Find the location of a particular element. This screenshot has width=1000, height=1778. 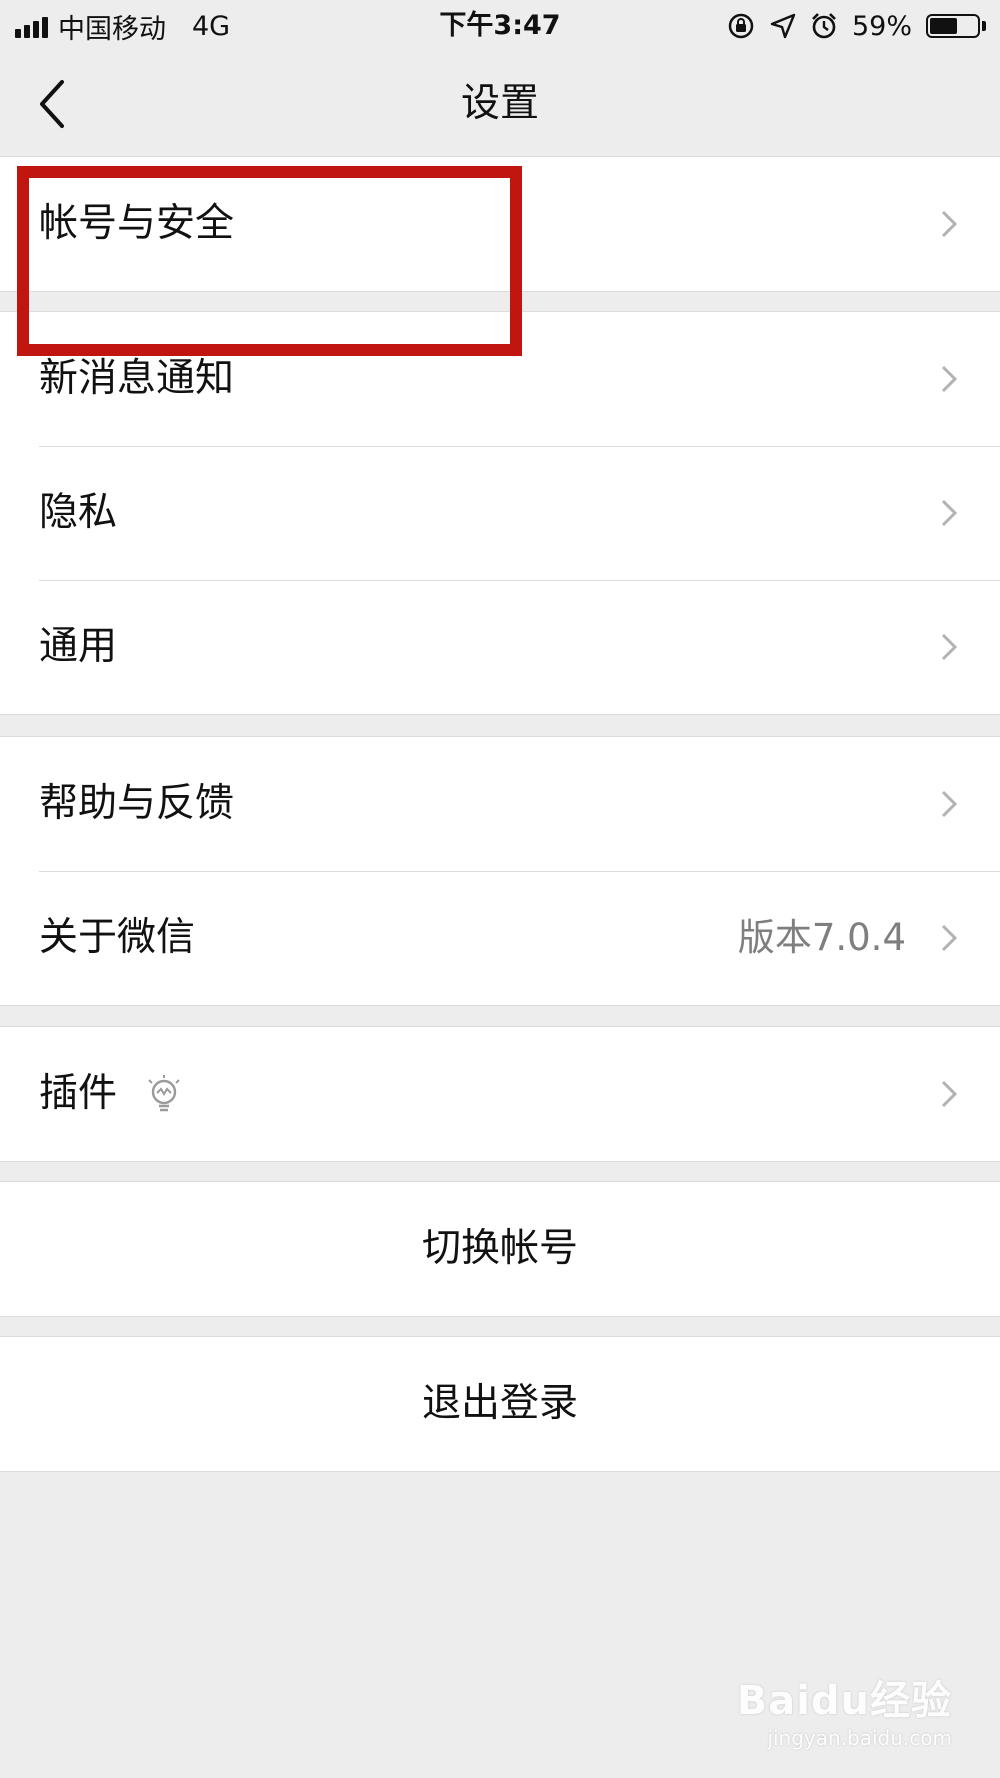

logout-group: 退出登录 is located at coordinates (500, 1404).